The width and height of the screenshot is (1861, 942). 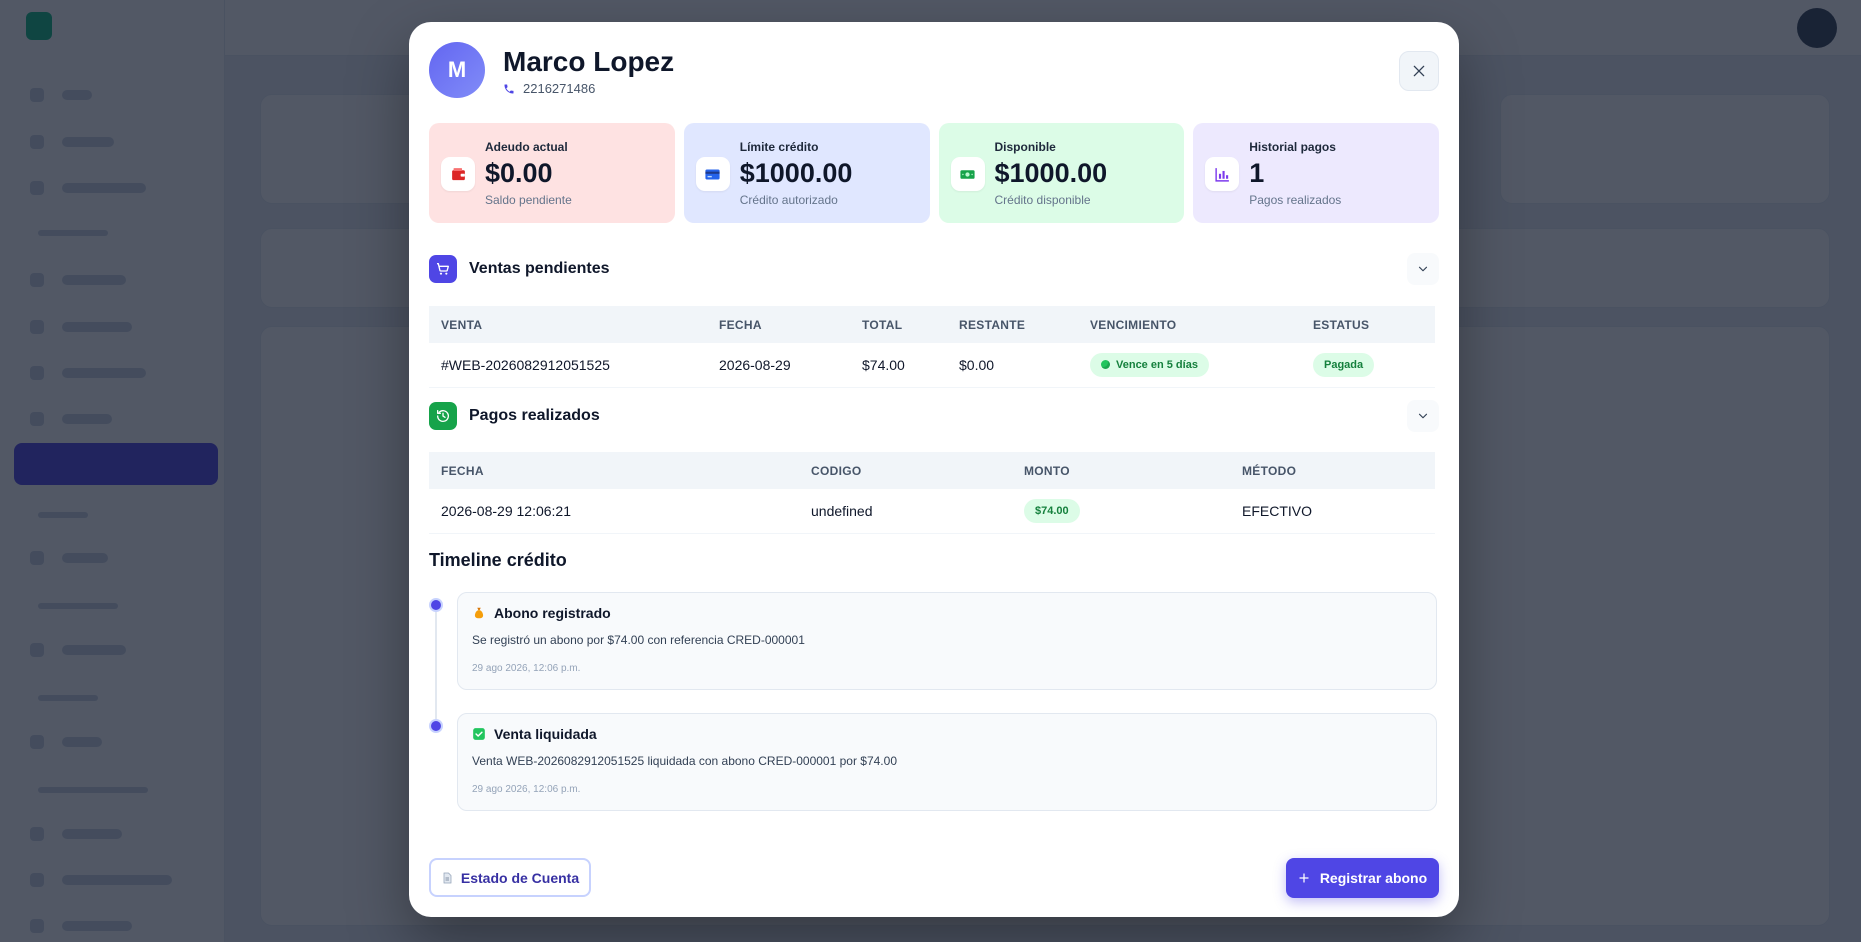 What do you see at coordinates (1295, 200) in the screenshot?
I see `stat-subtitle: Pagos realizados` at bounding box center [1295, 200].